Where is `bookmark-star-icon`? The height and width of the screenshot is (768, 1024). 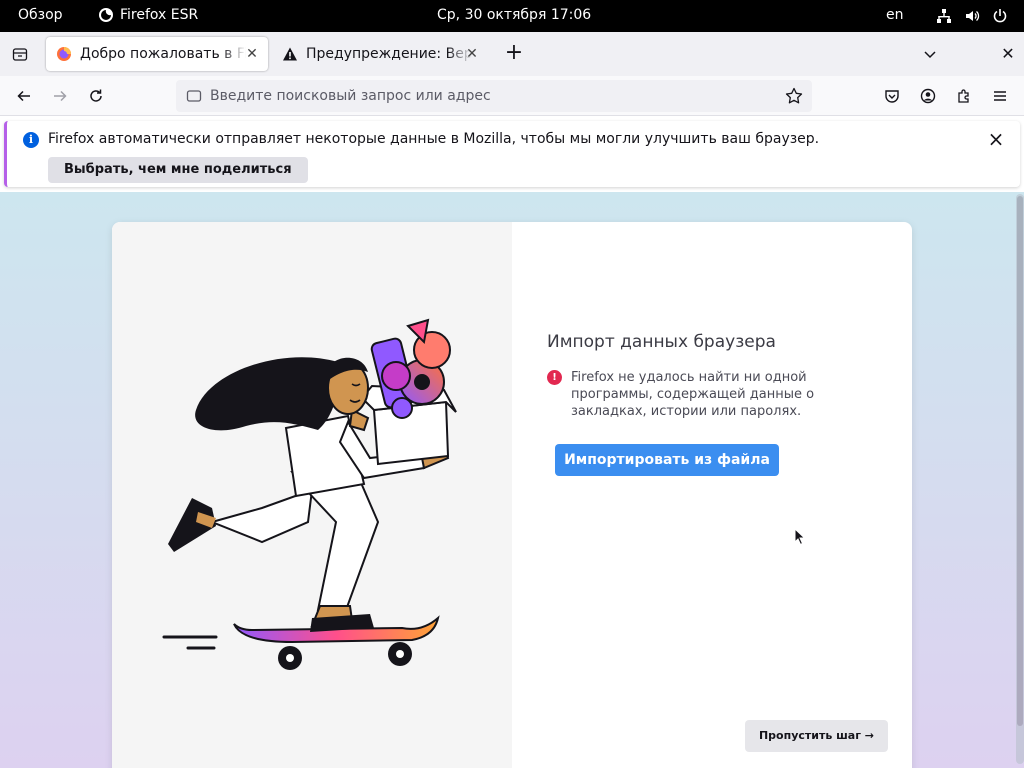 bookmark-star-icon is located at coordinates (794, 96).